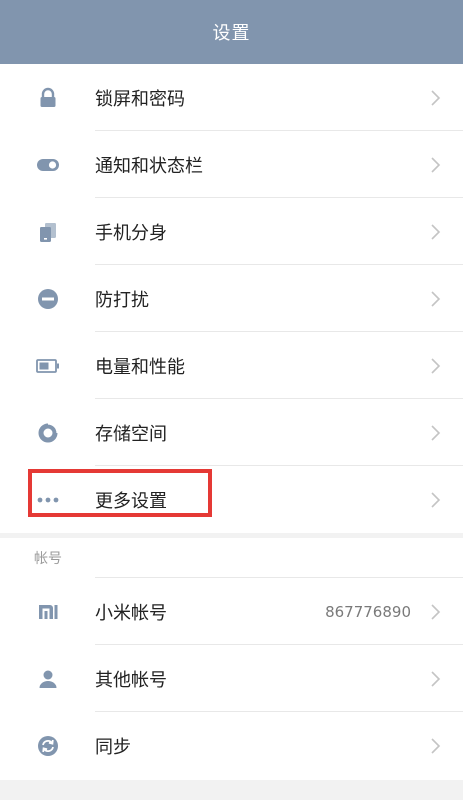 Image resolution: width=463 pixels, height=800 pixels. What do you see at coordinates (368, 611) in the screenshot?
I see `account-id-value: 867776890` at bounding box center [368, 611].